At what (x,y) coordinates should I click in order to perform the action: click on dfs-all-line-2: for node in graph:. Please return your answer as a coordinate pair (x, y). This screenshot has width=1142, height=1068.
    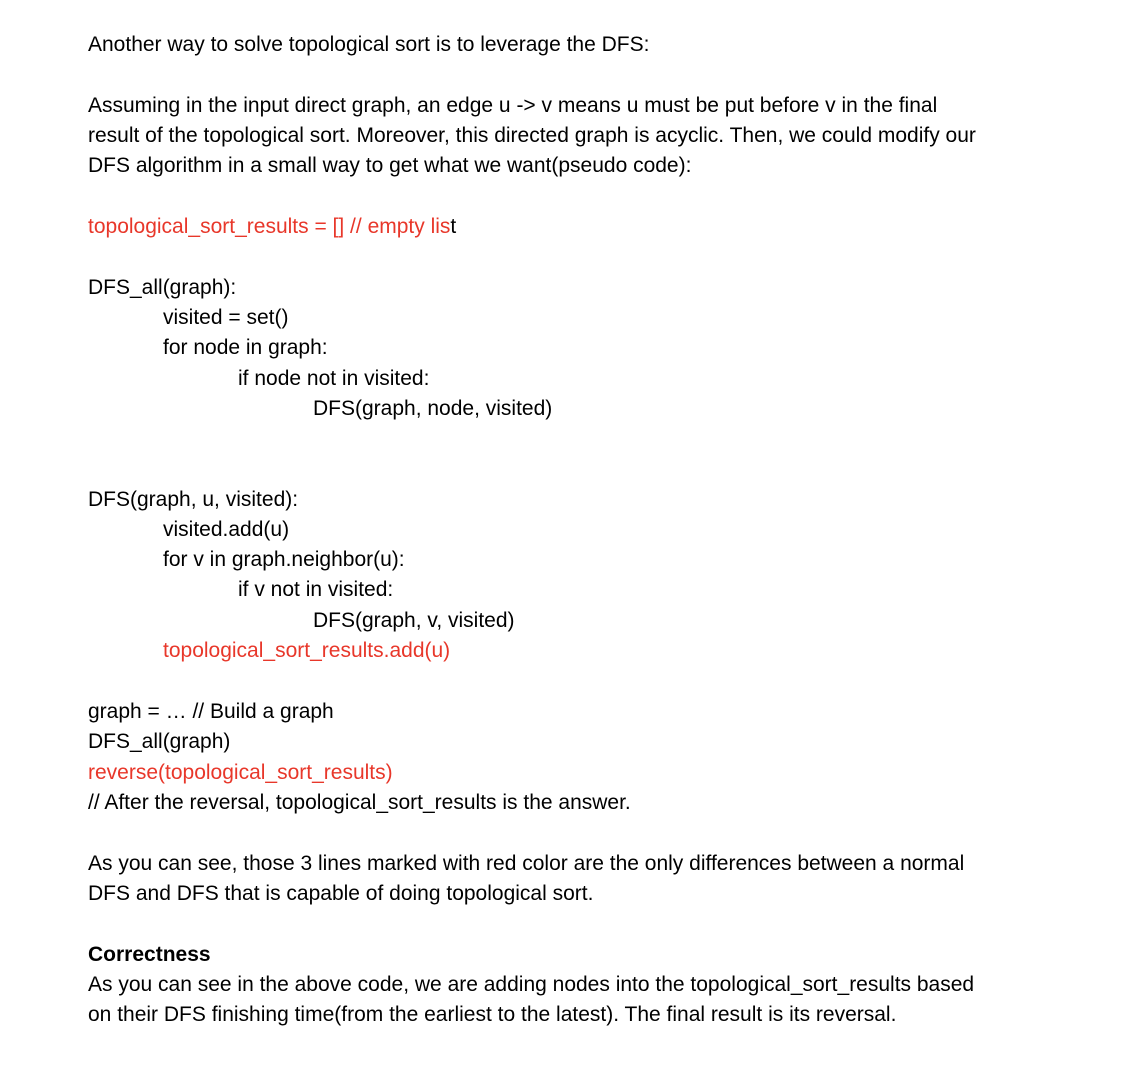
    Looking at the image, I should click on (245, 347).